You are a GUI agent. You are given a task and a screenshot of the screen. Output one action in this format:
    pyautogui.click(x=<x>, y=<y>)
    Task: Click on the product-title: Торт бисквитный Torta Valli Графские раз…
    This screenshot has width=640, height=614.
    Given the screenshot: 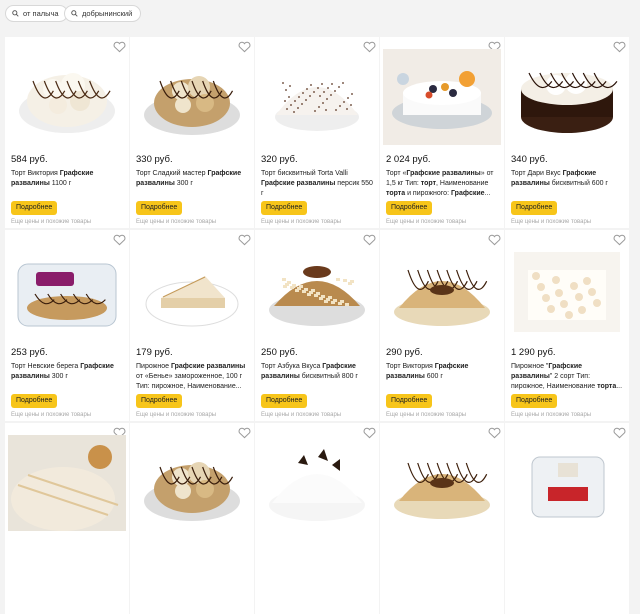 What is the action you would take?
    pyautogui.click(x=318, y=184)
    